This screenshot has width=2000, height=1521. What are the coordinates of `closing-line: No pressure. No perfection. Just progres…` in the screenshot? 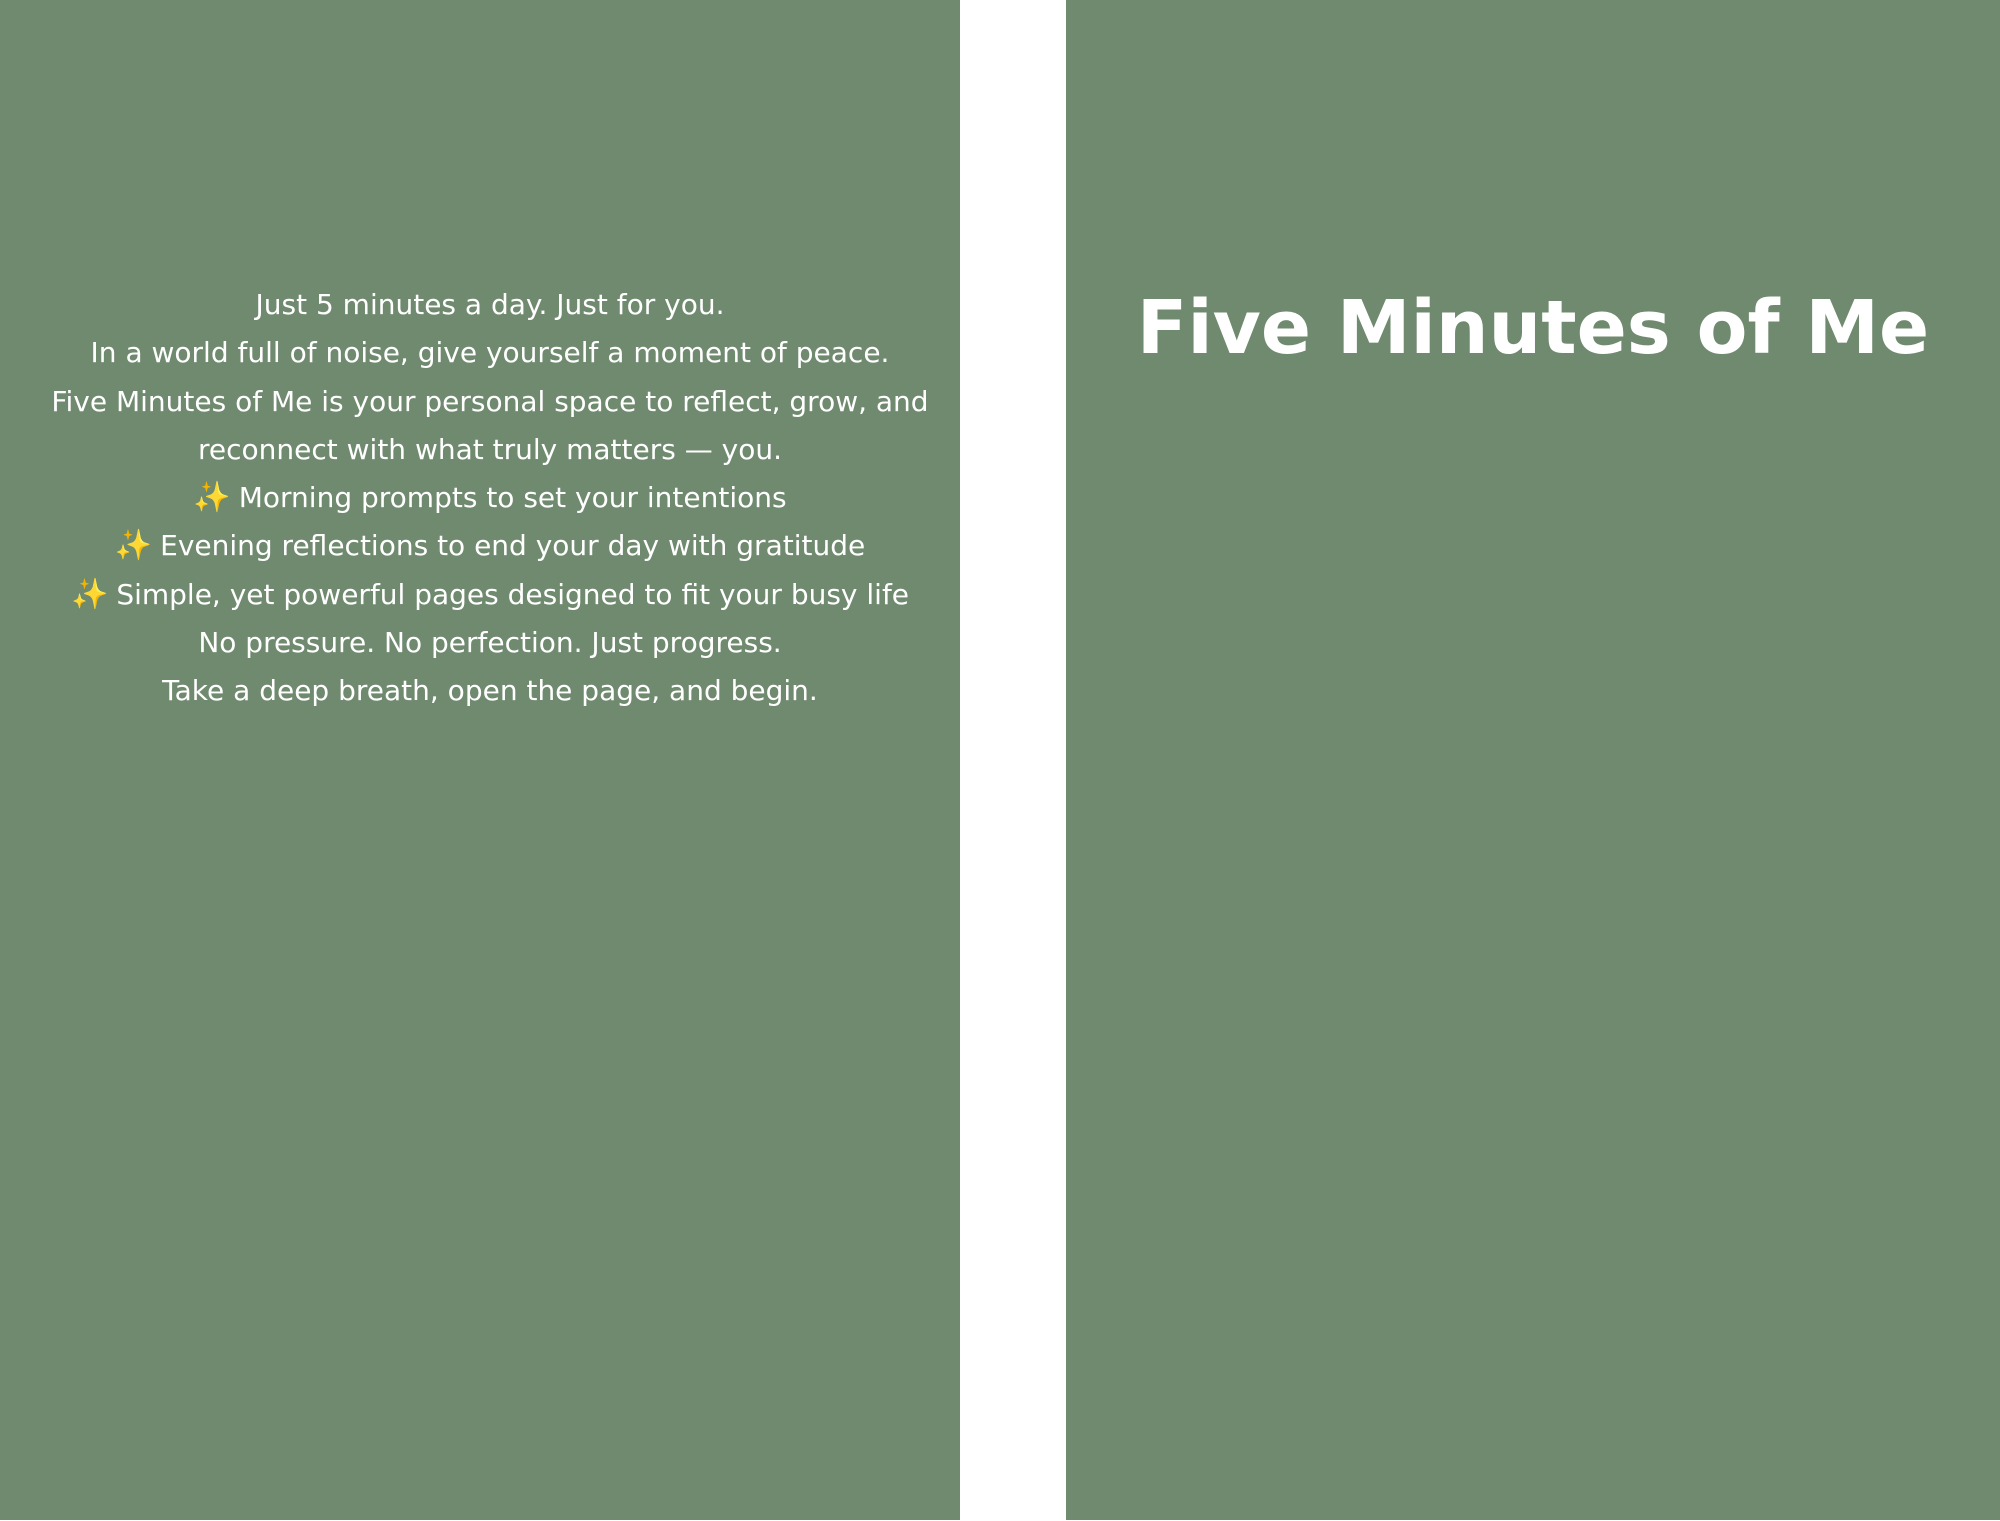 It's located at (490, 643).